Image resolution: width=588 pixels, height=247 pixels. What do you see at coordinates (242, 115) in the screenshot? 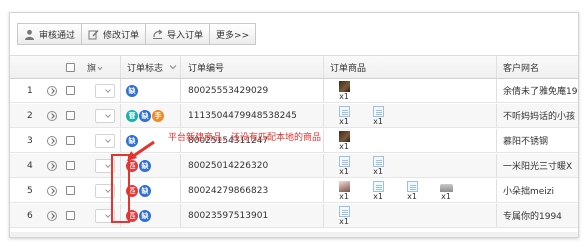
I see `order-no: 1113504479948538245` at bounding box center [242, 115].